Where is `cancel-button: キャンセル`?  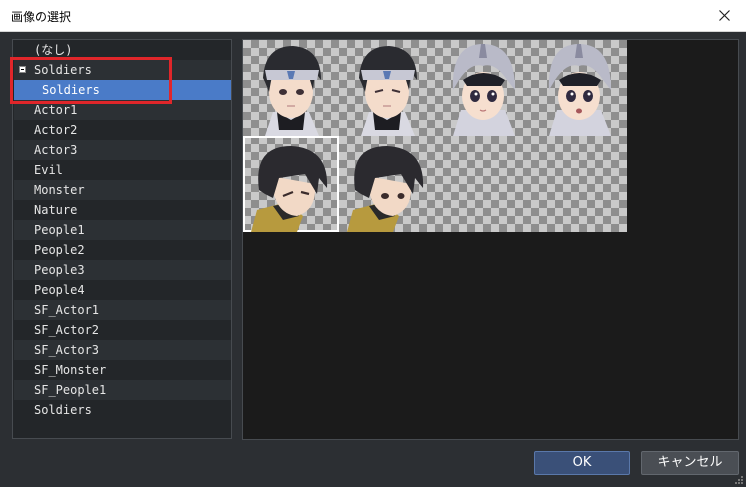
cancel-button: キャンセル is located at coordinates (690, 463).